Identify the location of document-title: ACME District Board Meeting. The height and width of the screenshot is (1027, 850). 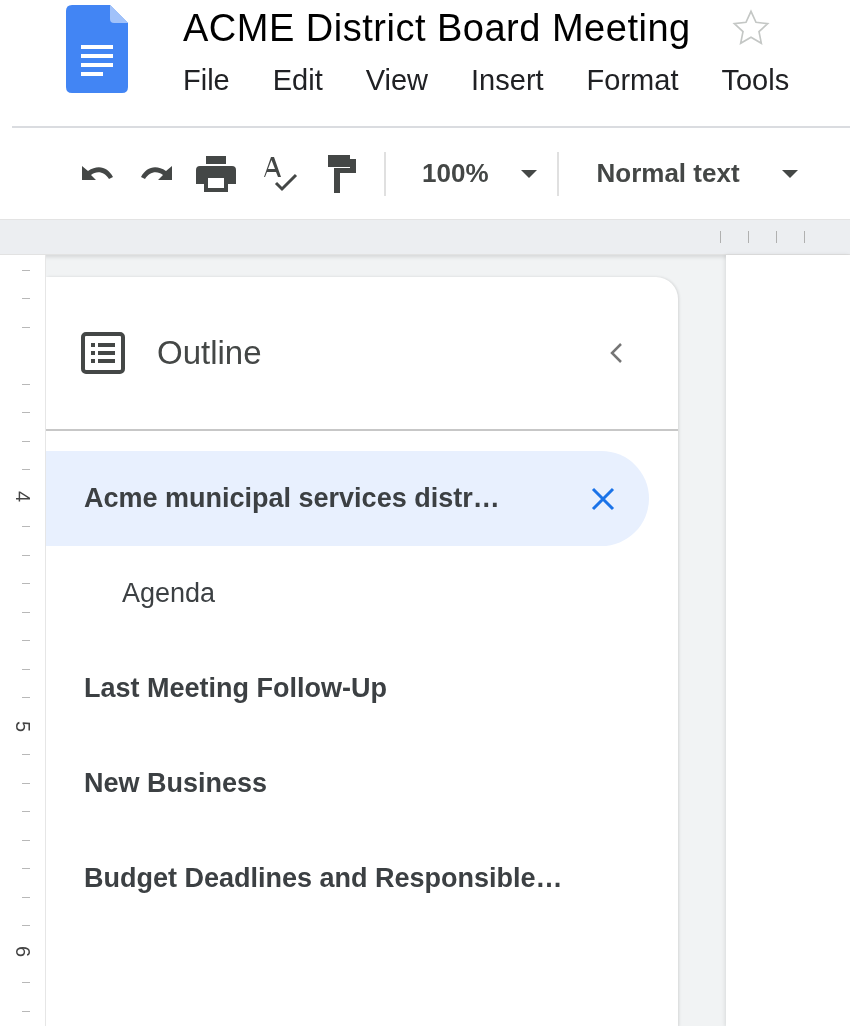
(437, 28).